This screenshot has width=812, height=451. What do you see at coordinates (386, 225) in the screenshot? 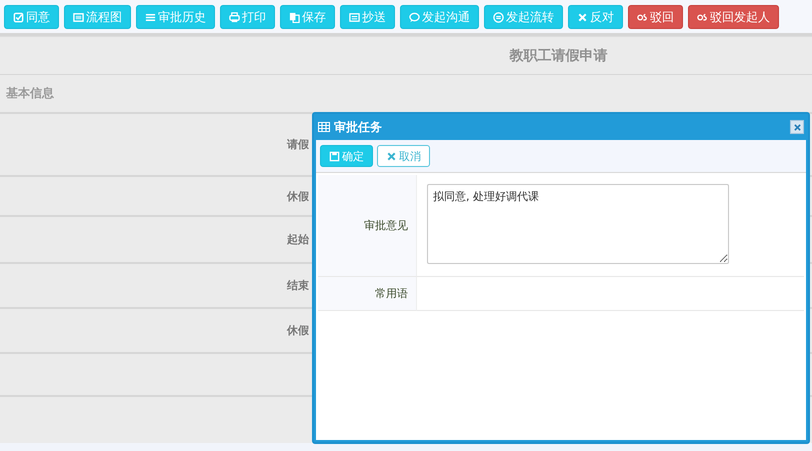
I see `field-label: 审批意见` at bounding box center [386, 225].